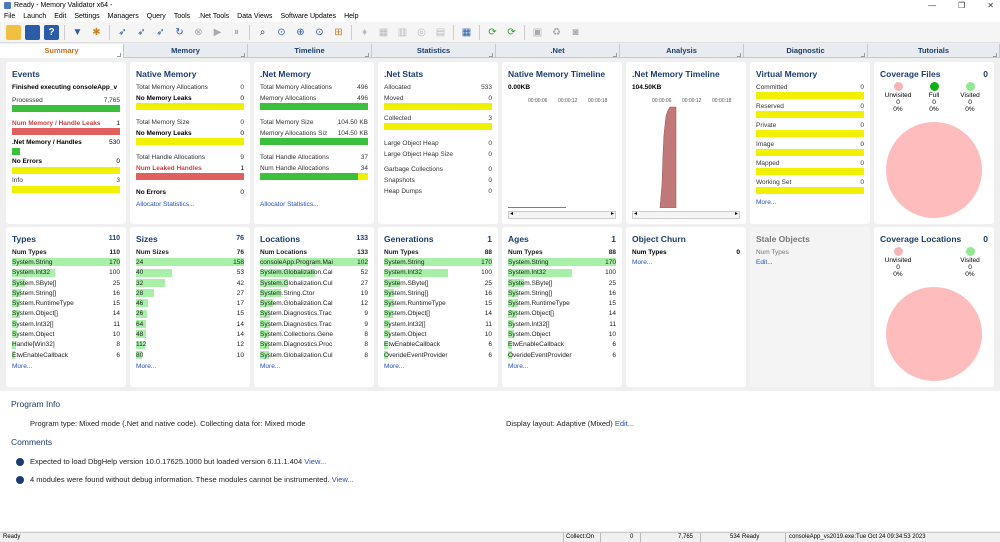 The height and width of the screenshot is (542, 1000). Describe the element at coordinates (806, 51) in the screenshot. I see `tab-diagnostic: Diagnostic` at that location.